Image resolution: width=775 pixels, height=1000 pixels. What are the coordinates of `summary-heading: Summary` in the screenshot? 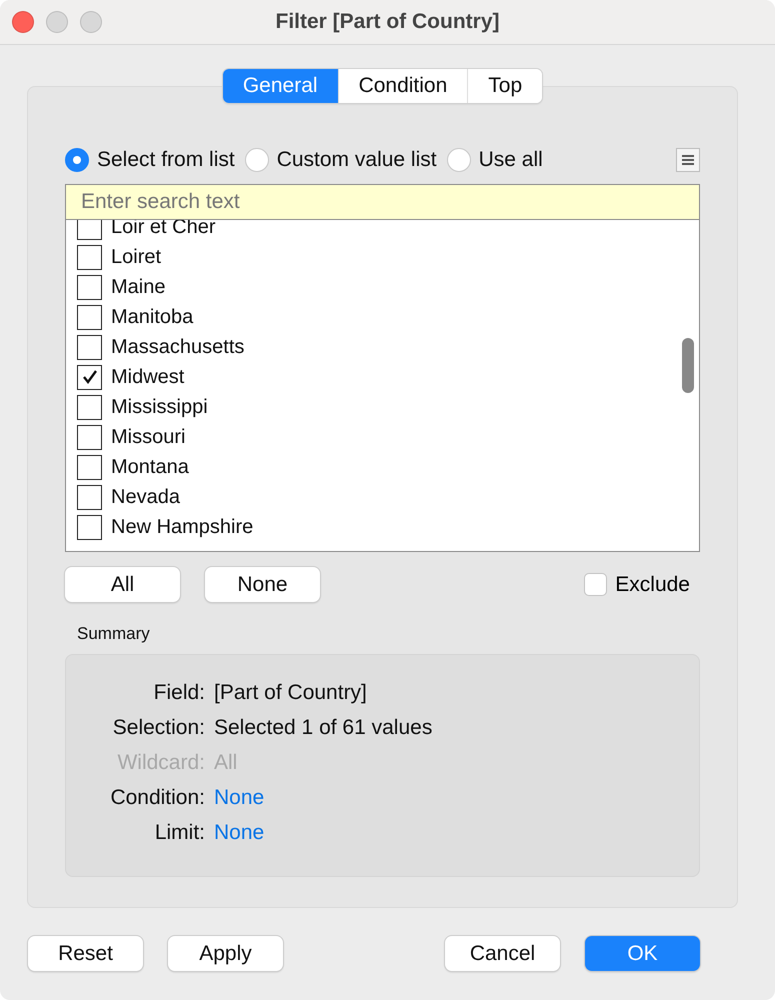 It's located at (114, 634).